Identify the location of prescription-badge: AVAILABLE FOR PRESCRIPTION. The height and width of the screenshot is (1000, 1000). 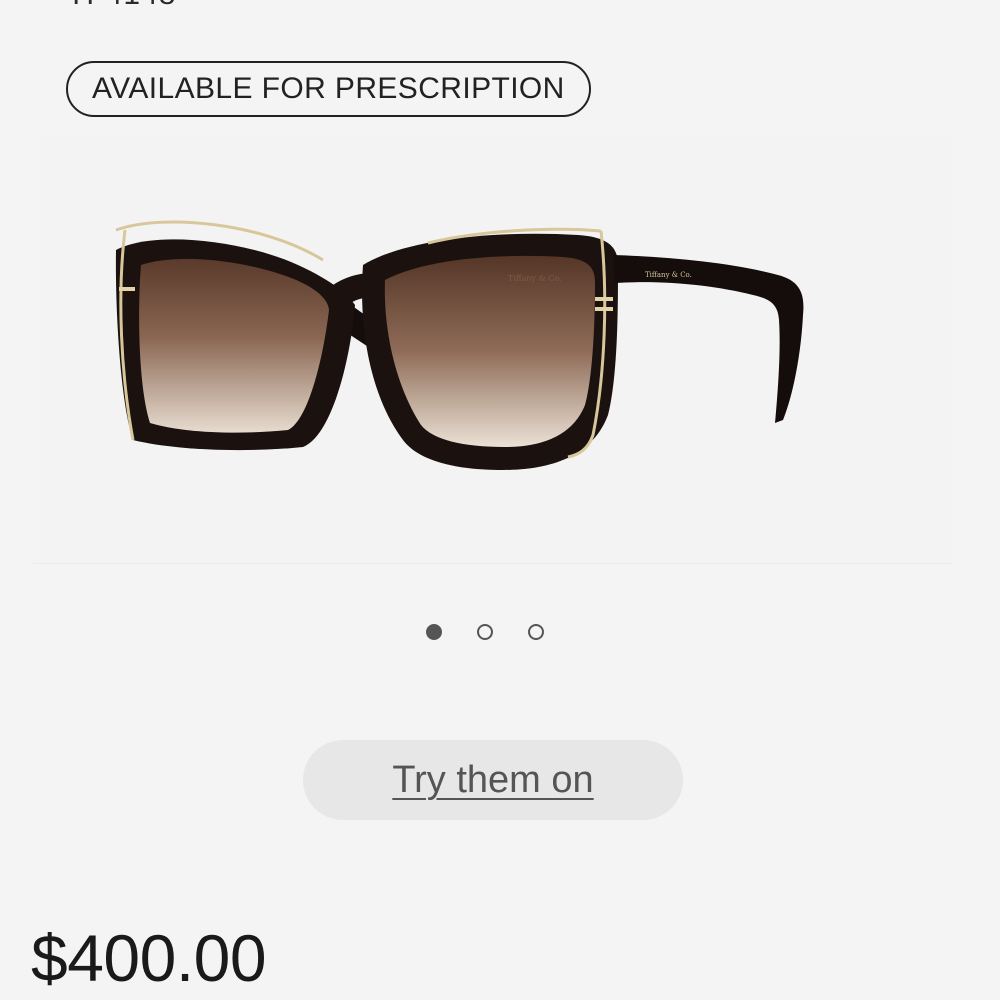
(328, 89).